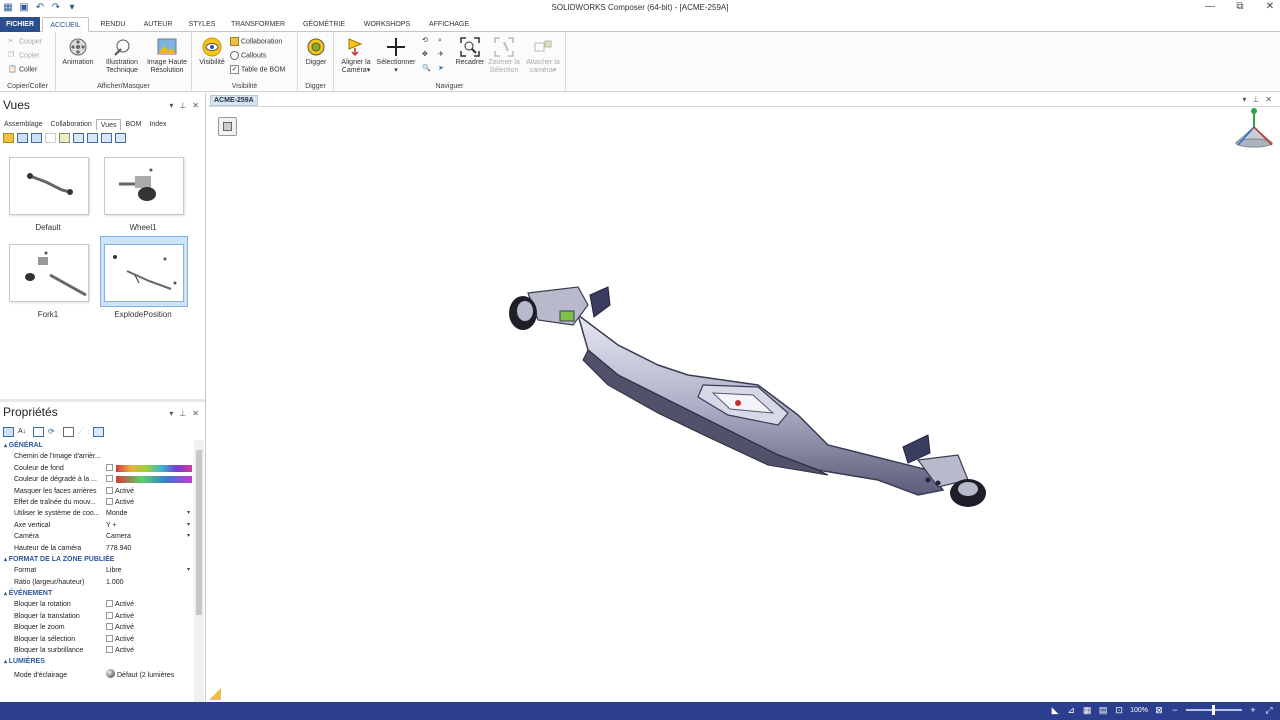 The image size is (1280, 720). Describe the element at coordinates (23, 432) in the screenshot. I see `sort-alphabetical-icon: A↓` at that location.